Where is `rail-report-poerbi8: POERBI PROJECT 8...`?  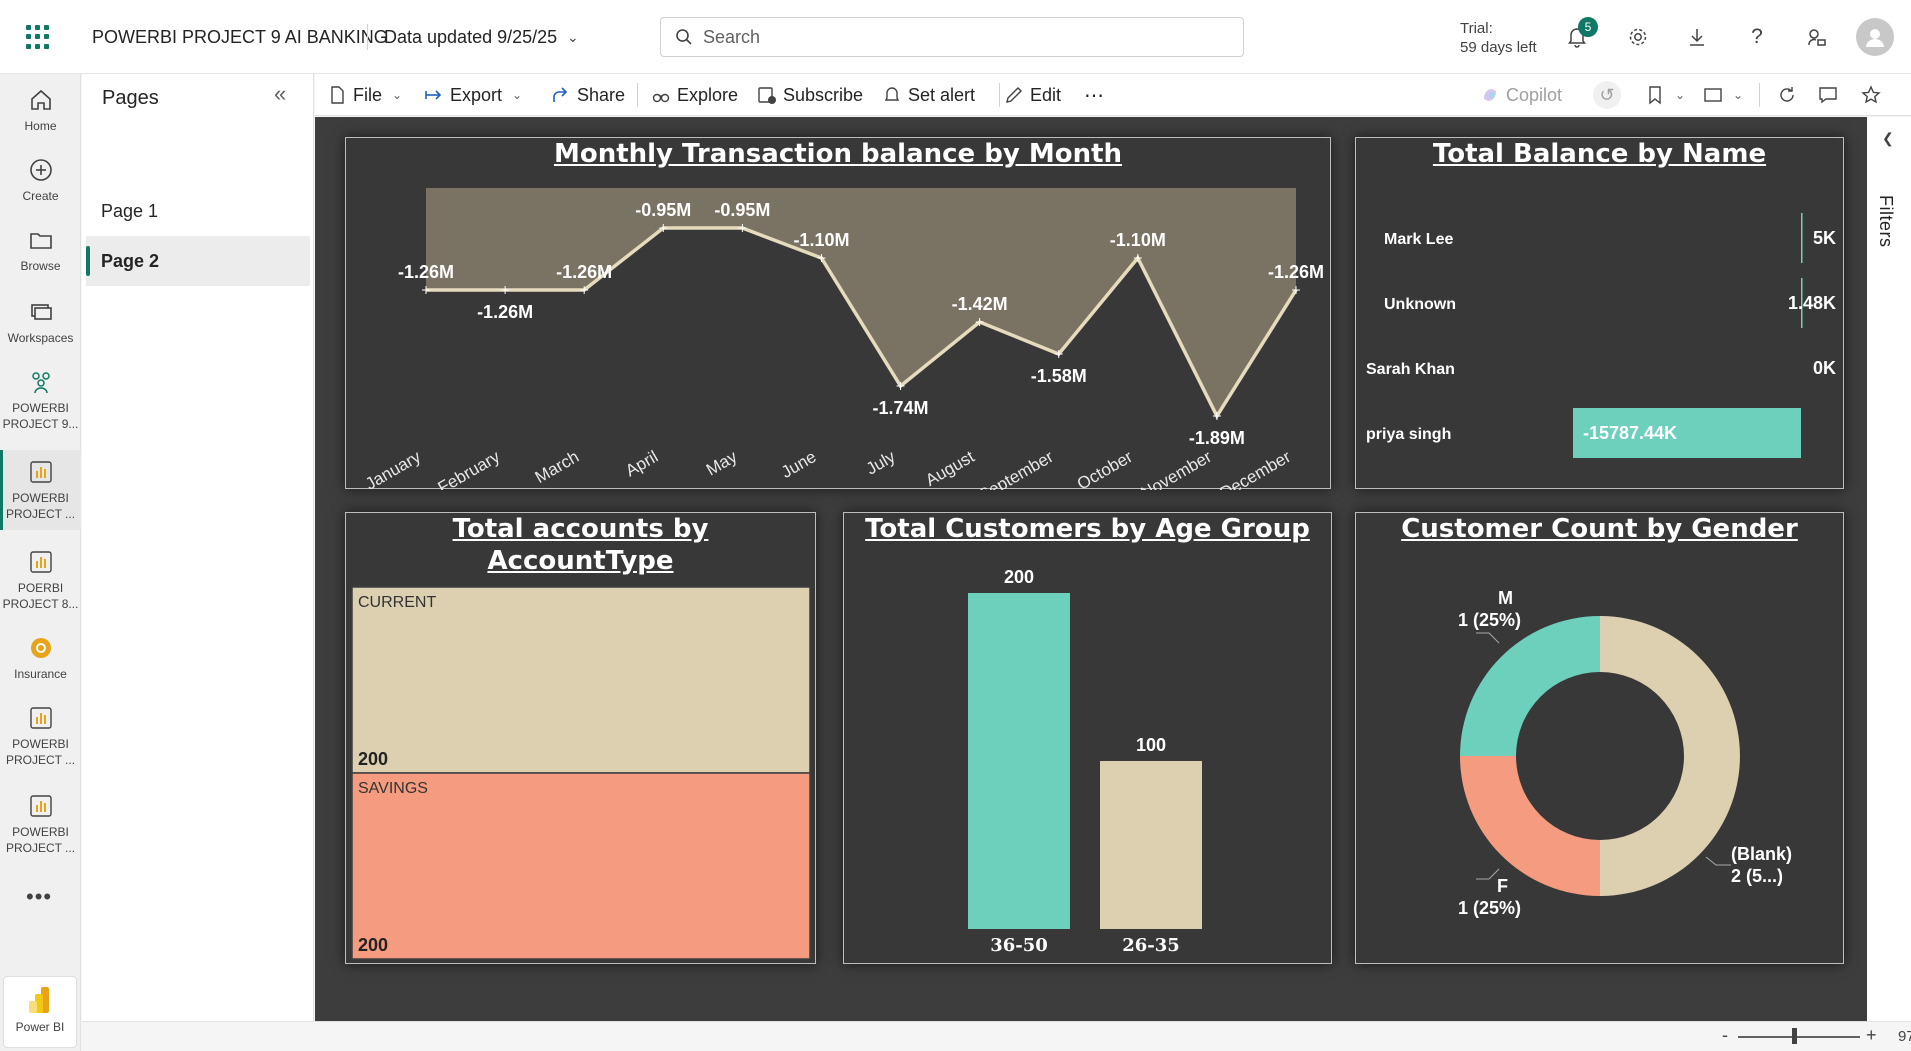 rail-report-poerbi8: POERBI PROJECT 8... is located at coordinates (40, 579).